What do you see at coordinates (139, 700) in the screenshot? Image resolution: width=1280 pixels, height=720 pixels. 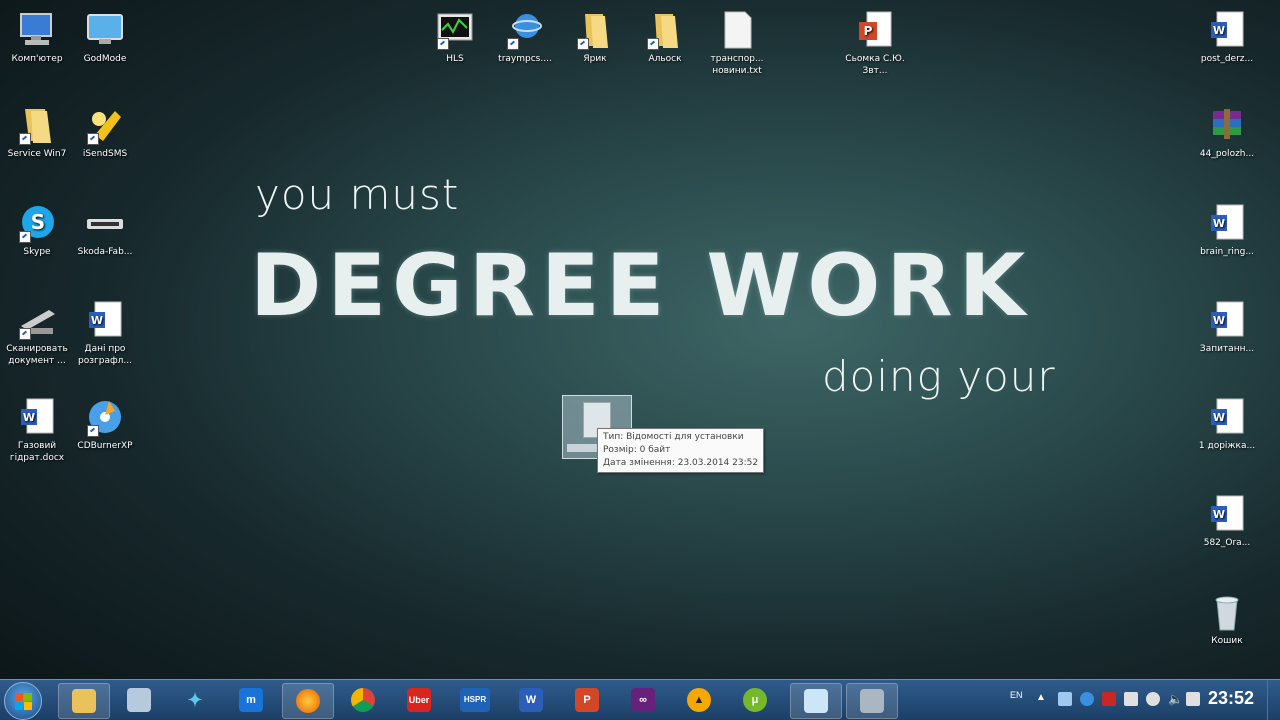 I see `taskbar-paint-button` at bounding box center [139, 700].